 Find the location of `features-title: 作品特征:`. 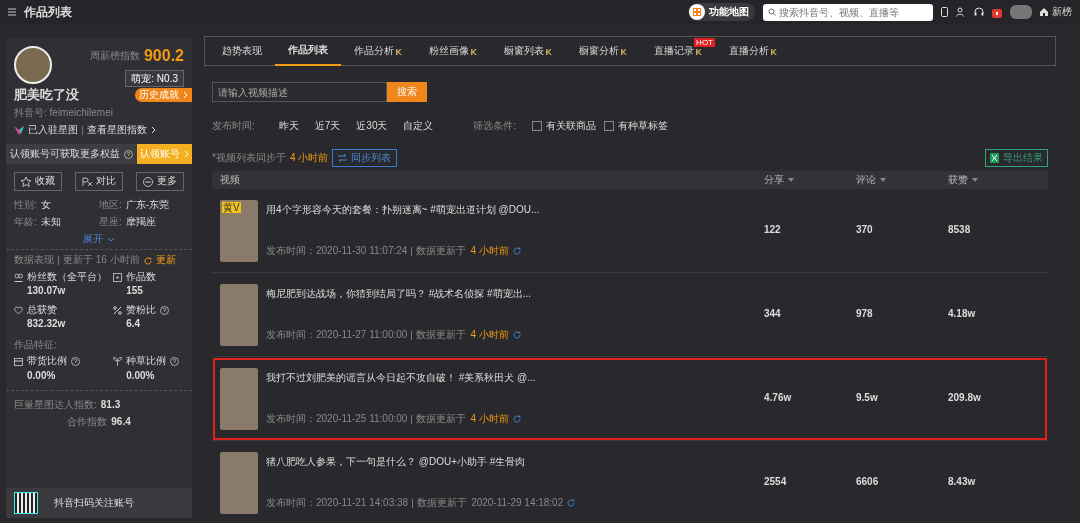

features-title: 作品特征: is located at coordinates (35, 345).